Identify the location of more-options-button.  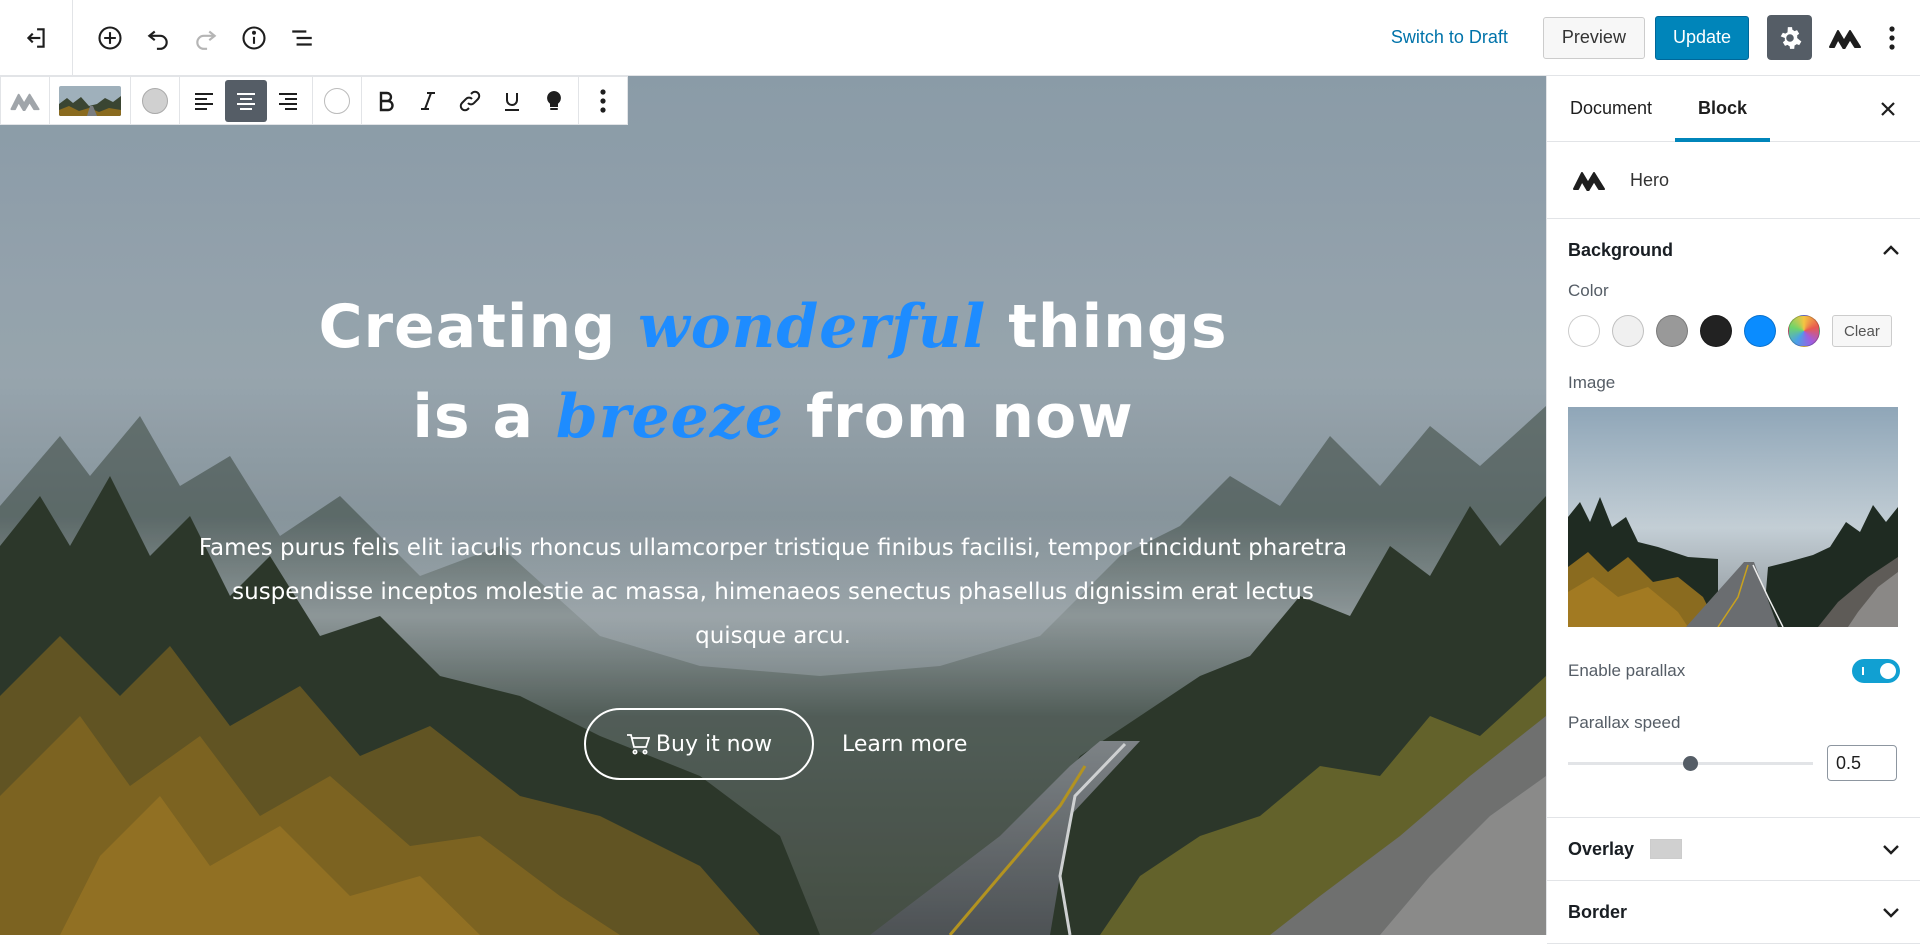
(1892, 38).